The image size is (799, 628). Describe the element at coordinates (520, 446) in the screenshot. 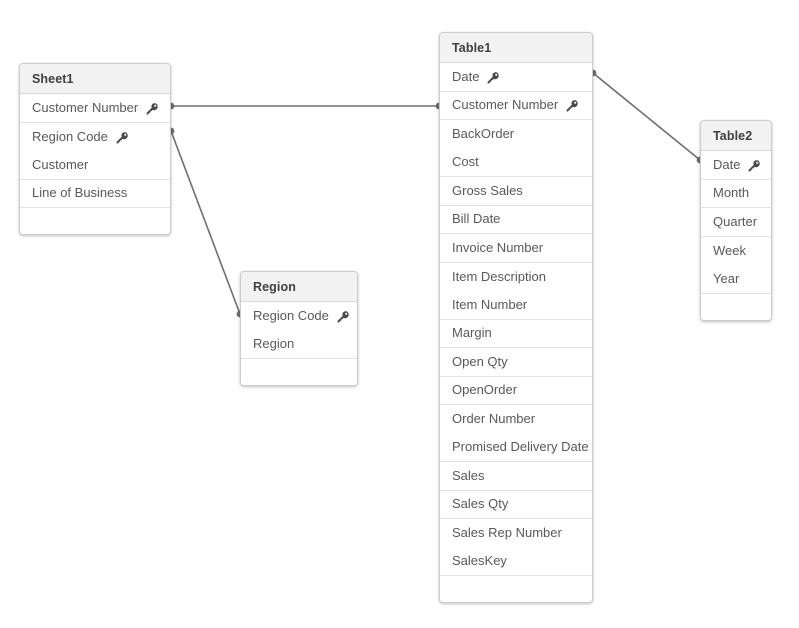

I see `field-label: Promised Delivery Date` at that location.